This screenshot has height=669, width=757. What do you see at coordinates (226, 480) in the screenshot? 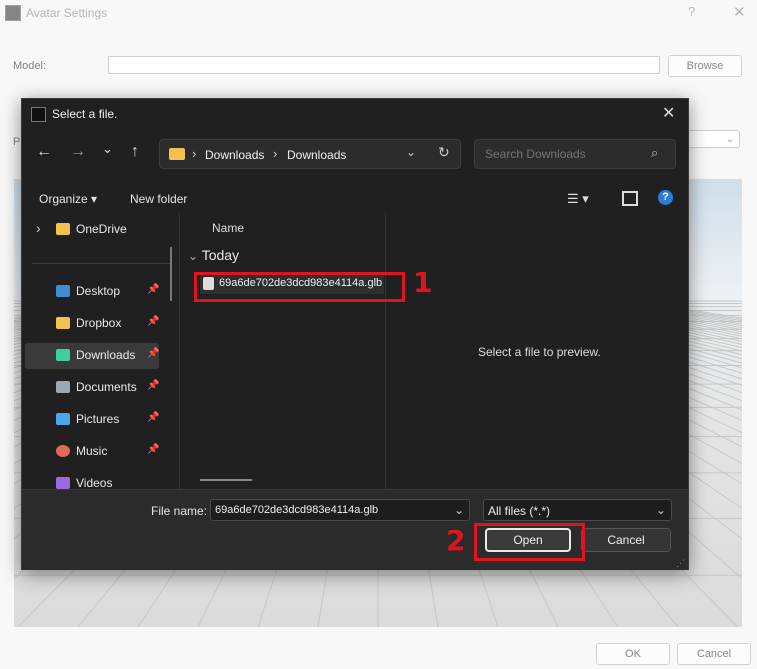
I see `horizontal-scrollbar` at bounding box center [226, 480].